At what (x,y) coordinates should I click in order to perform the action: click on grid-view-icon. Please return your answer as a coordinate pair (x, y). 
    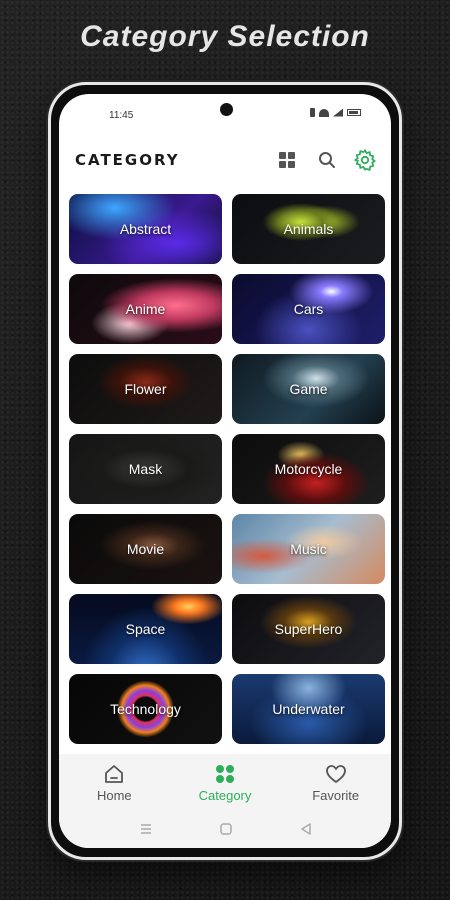
    Looking at the image, I should click on (287, 160).